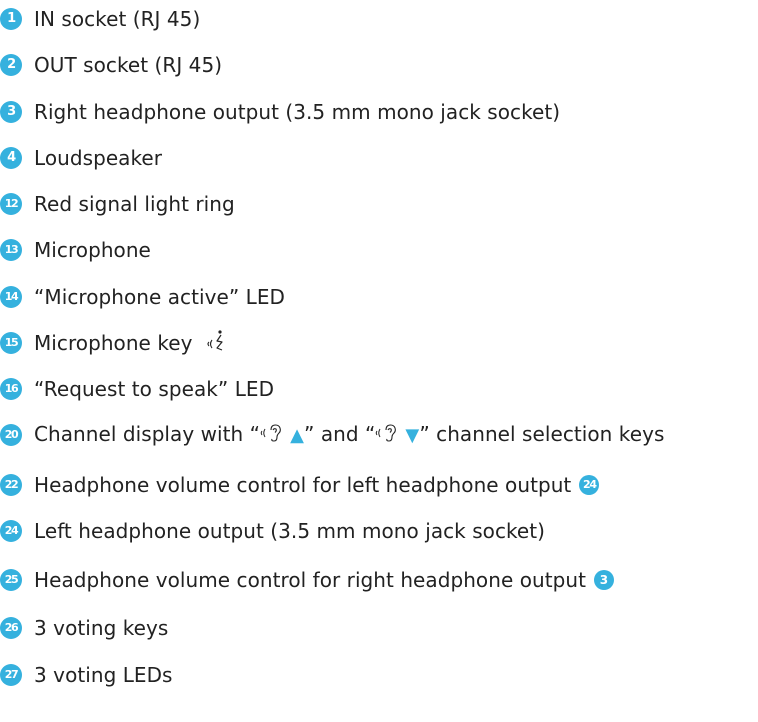 The width and height of the screenshot is (758, 722). I want to click on legend-item-label: IN socket (RJ 45), so click(117, 19).